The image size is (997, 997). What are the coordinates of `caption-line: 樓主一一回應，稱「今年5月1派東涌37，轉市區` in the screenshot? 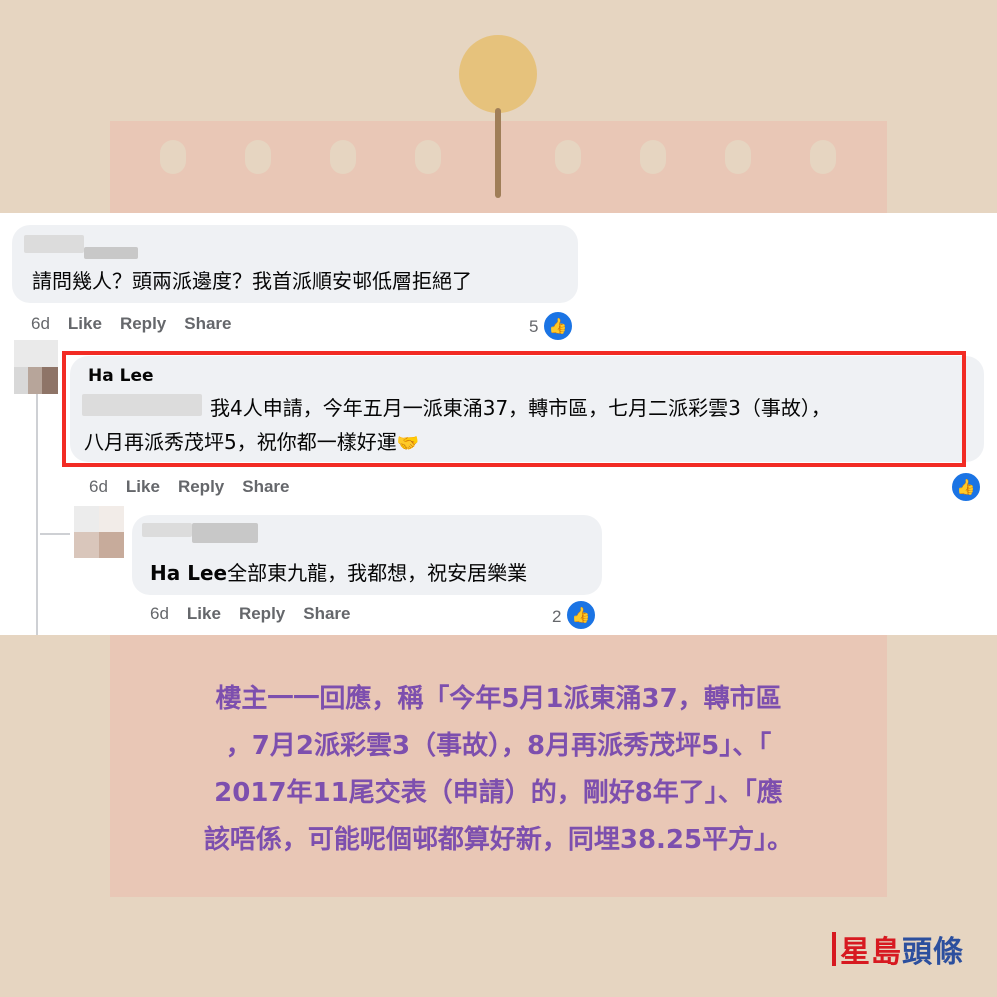 It's located at (498, 699).